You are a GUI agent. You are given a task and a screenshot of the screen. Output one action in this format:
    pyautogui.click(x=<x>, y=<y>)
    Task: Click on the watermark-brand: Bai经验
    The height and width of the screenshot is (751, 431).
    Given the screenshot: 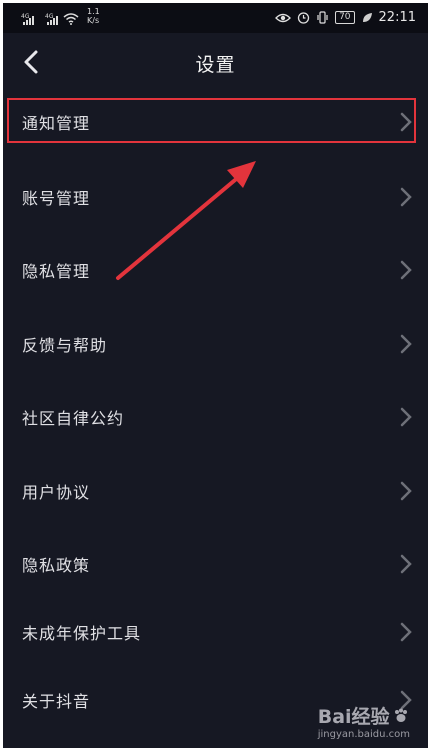 What is the action you would take?
    pyautogui.click(x=353, y=717)
    